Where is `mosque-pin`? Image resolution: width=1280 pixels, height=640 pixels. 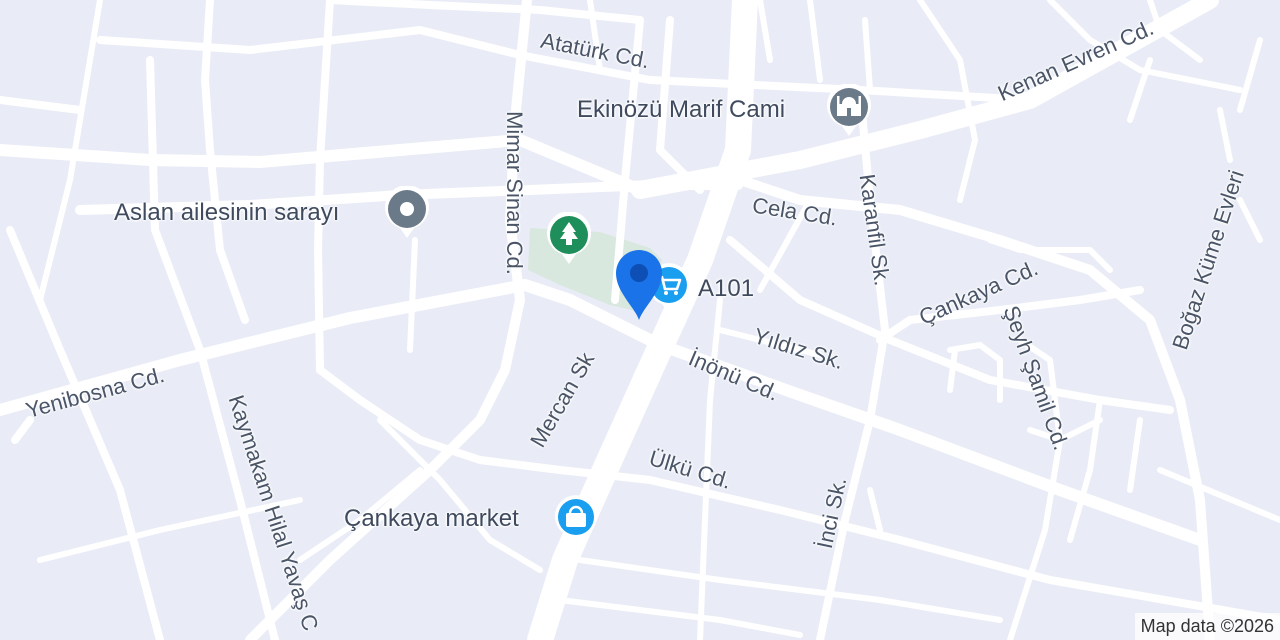 mosque-pin is located at coordinates (849, 113).